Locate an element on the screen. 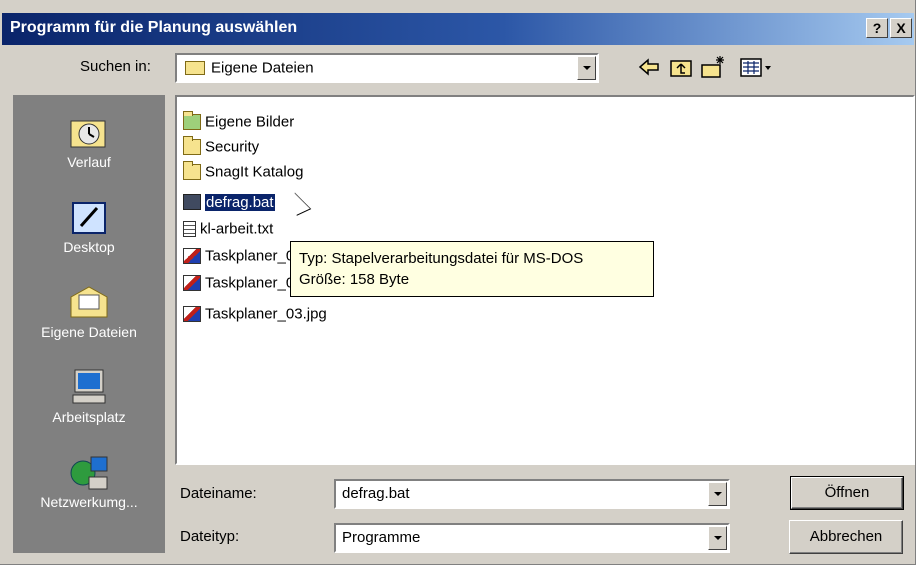 Image resolution: width=916 pixels, height=565 pixels. filetype-label: Dateityp: is located at coordinates (210, 536).